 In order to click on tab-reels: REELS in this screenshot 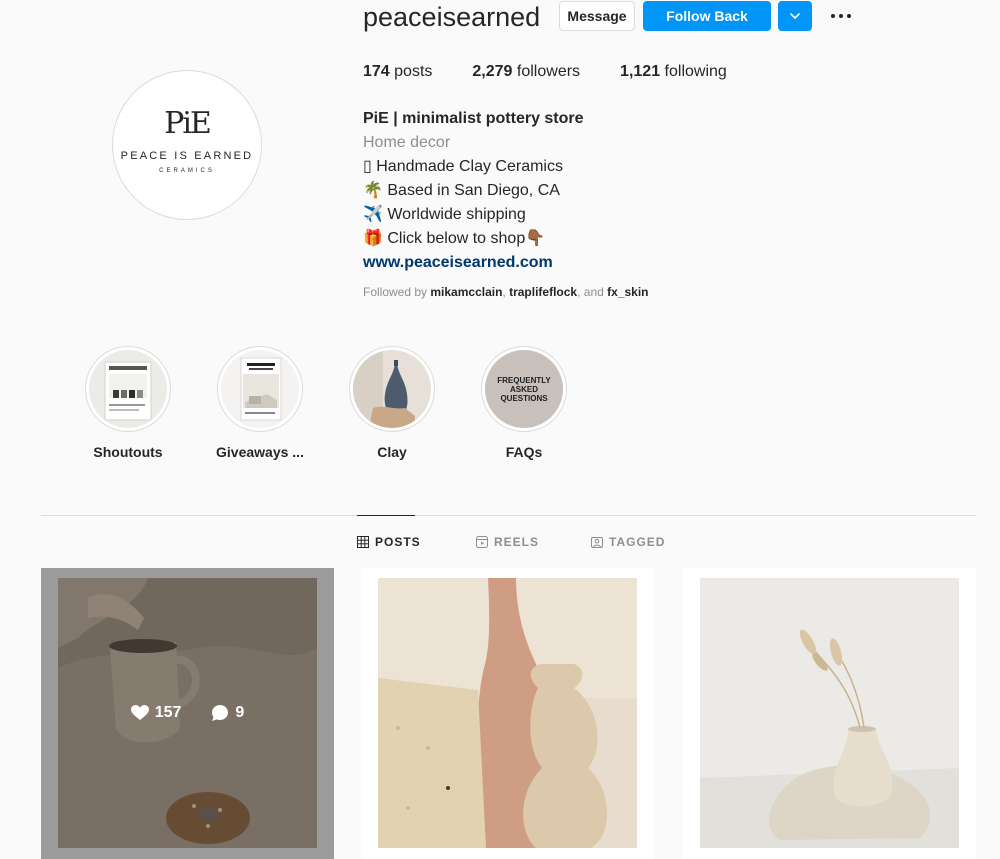, I will do `click(507, 542)`.